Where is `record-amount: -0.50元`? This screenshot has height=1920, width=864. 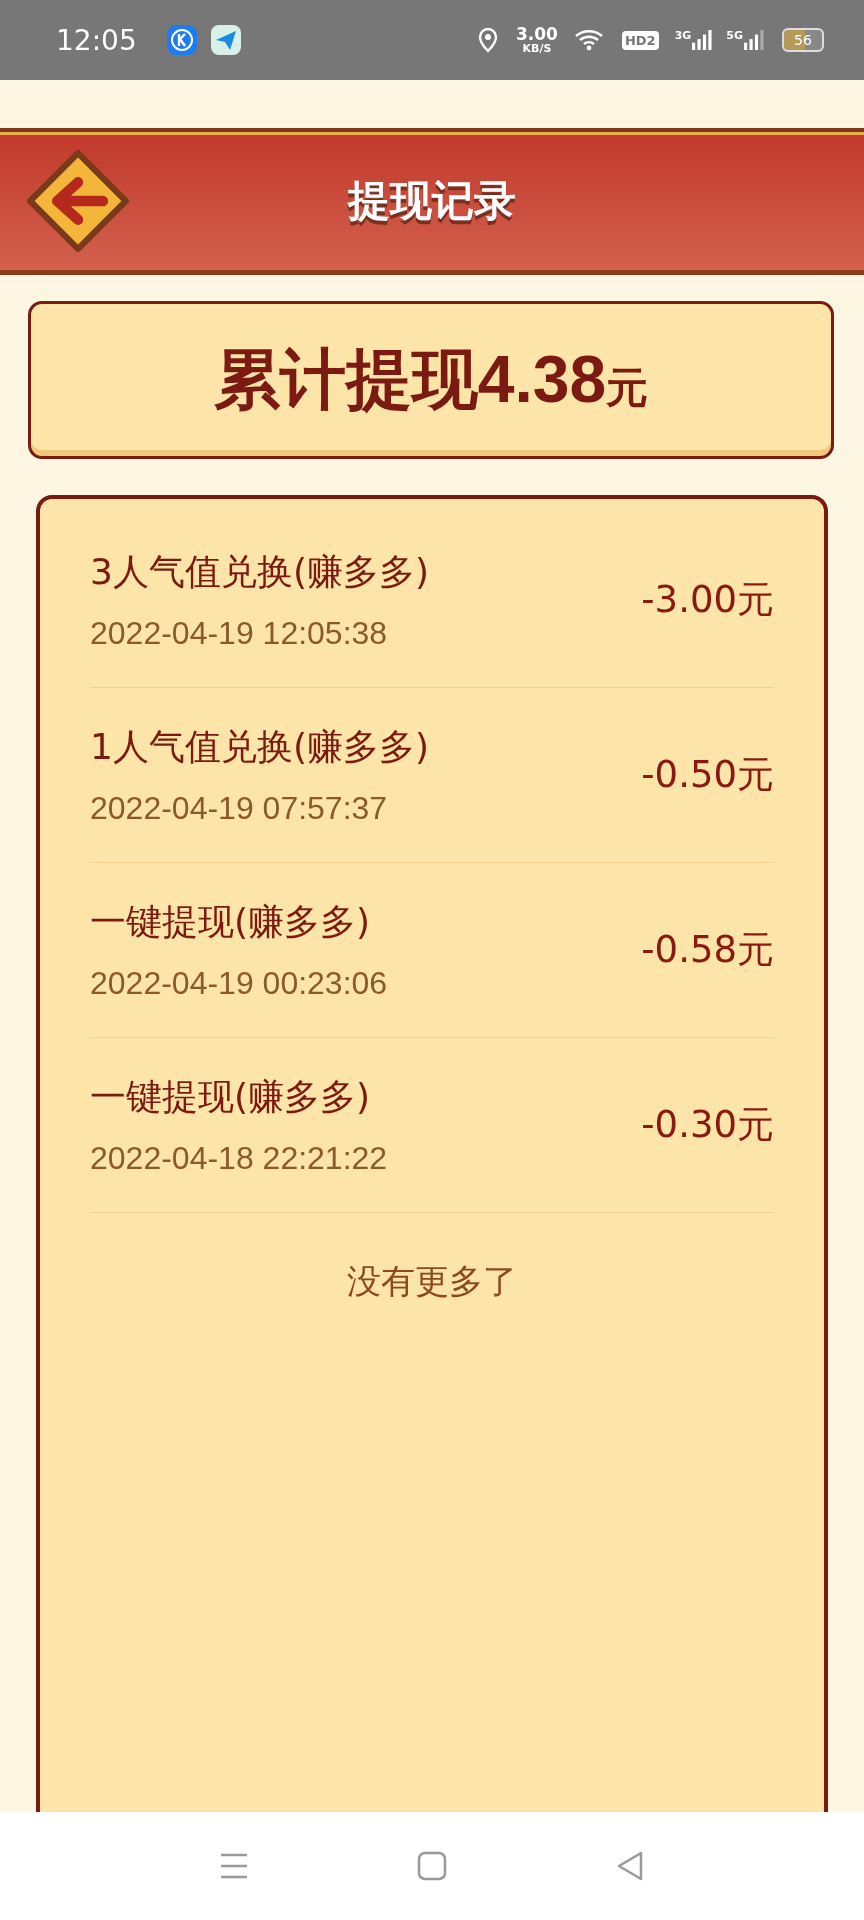 record-amount: -0.50元 is located at coordinates (707, 775).